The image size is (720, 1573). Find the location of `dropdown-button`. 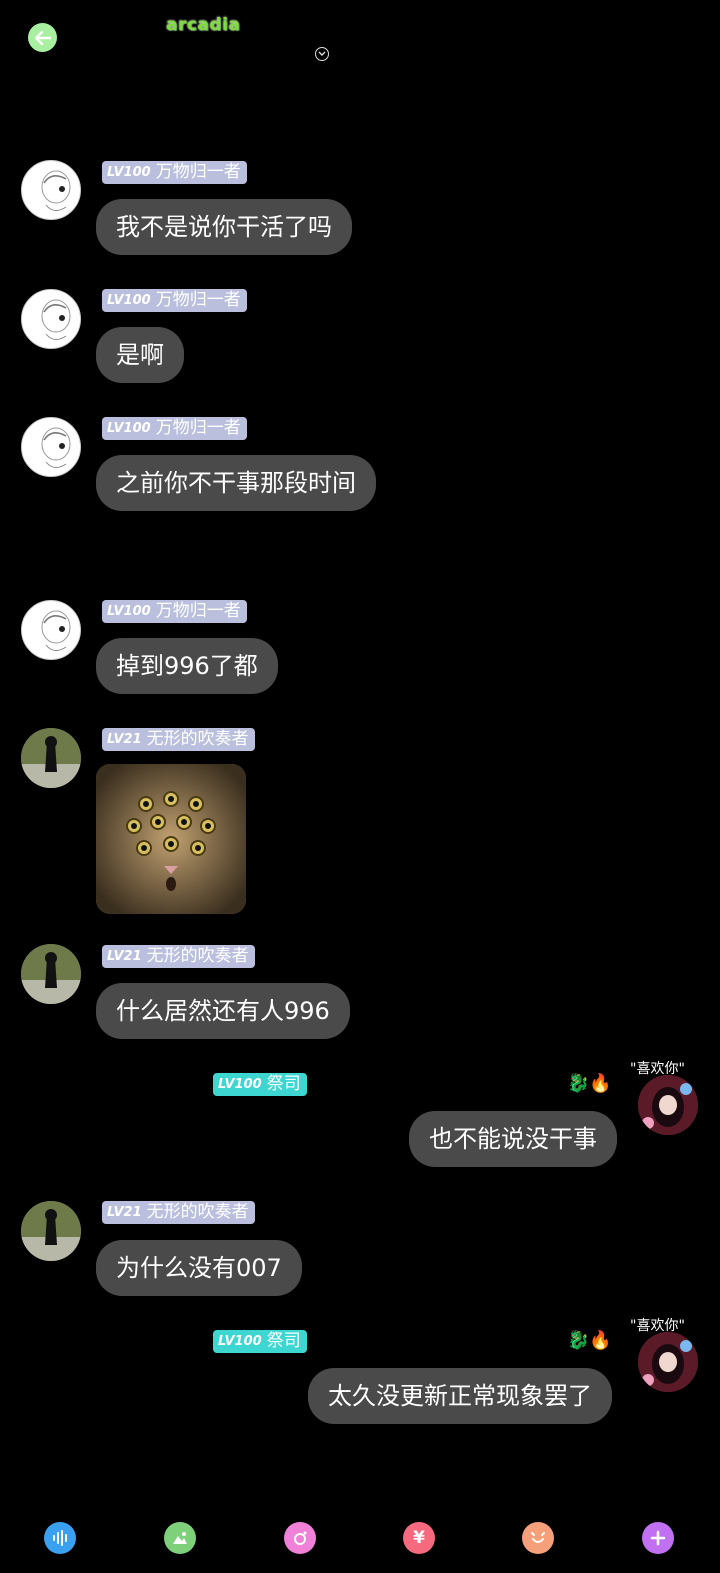

dropdown-button is located at coordinates (322, 54).